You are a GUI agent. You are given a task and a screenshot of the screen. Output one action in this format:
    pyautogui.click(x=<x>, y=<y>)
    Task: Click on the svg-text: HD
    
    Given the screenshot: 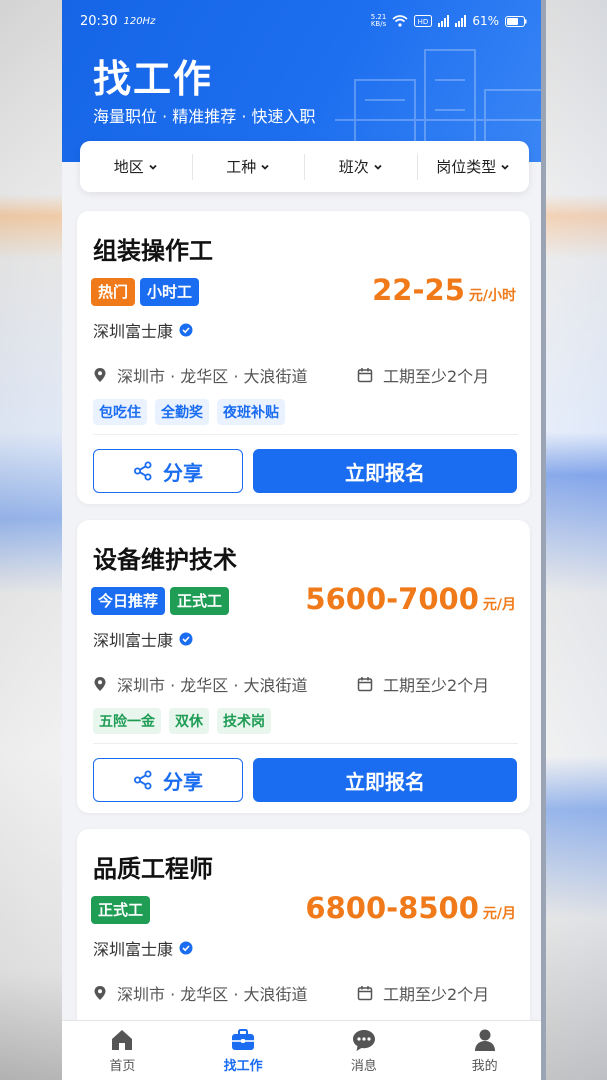 What is the action you would take?
    pyautogui.click(x=423, y=22)
    